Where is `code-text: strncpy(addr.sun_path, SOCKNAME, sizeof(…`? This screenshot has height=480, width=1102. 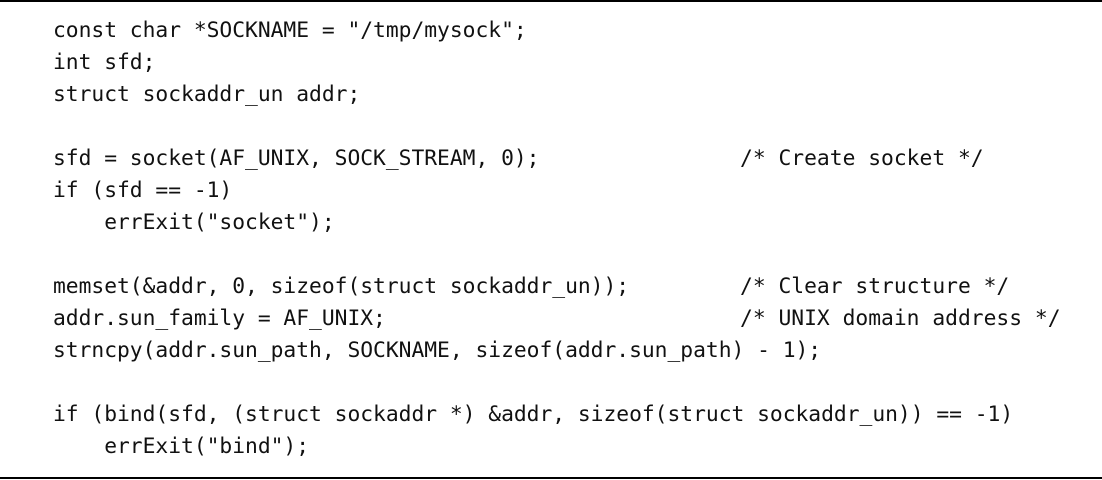
code-text: strncpy(addr.sun_path, SOCKNAME, sizeof(… is located at coordinates (437, 350).